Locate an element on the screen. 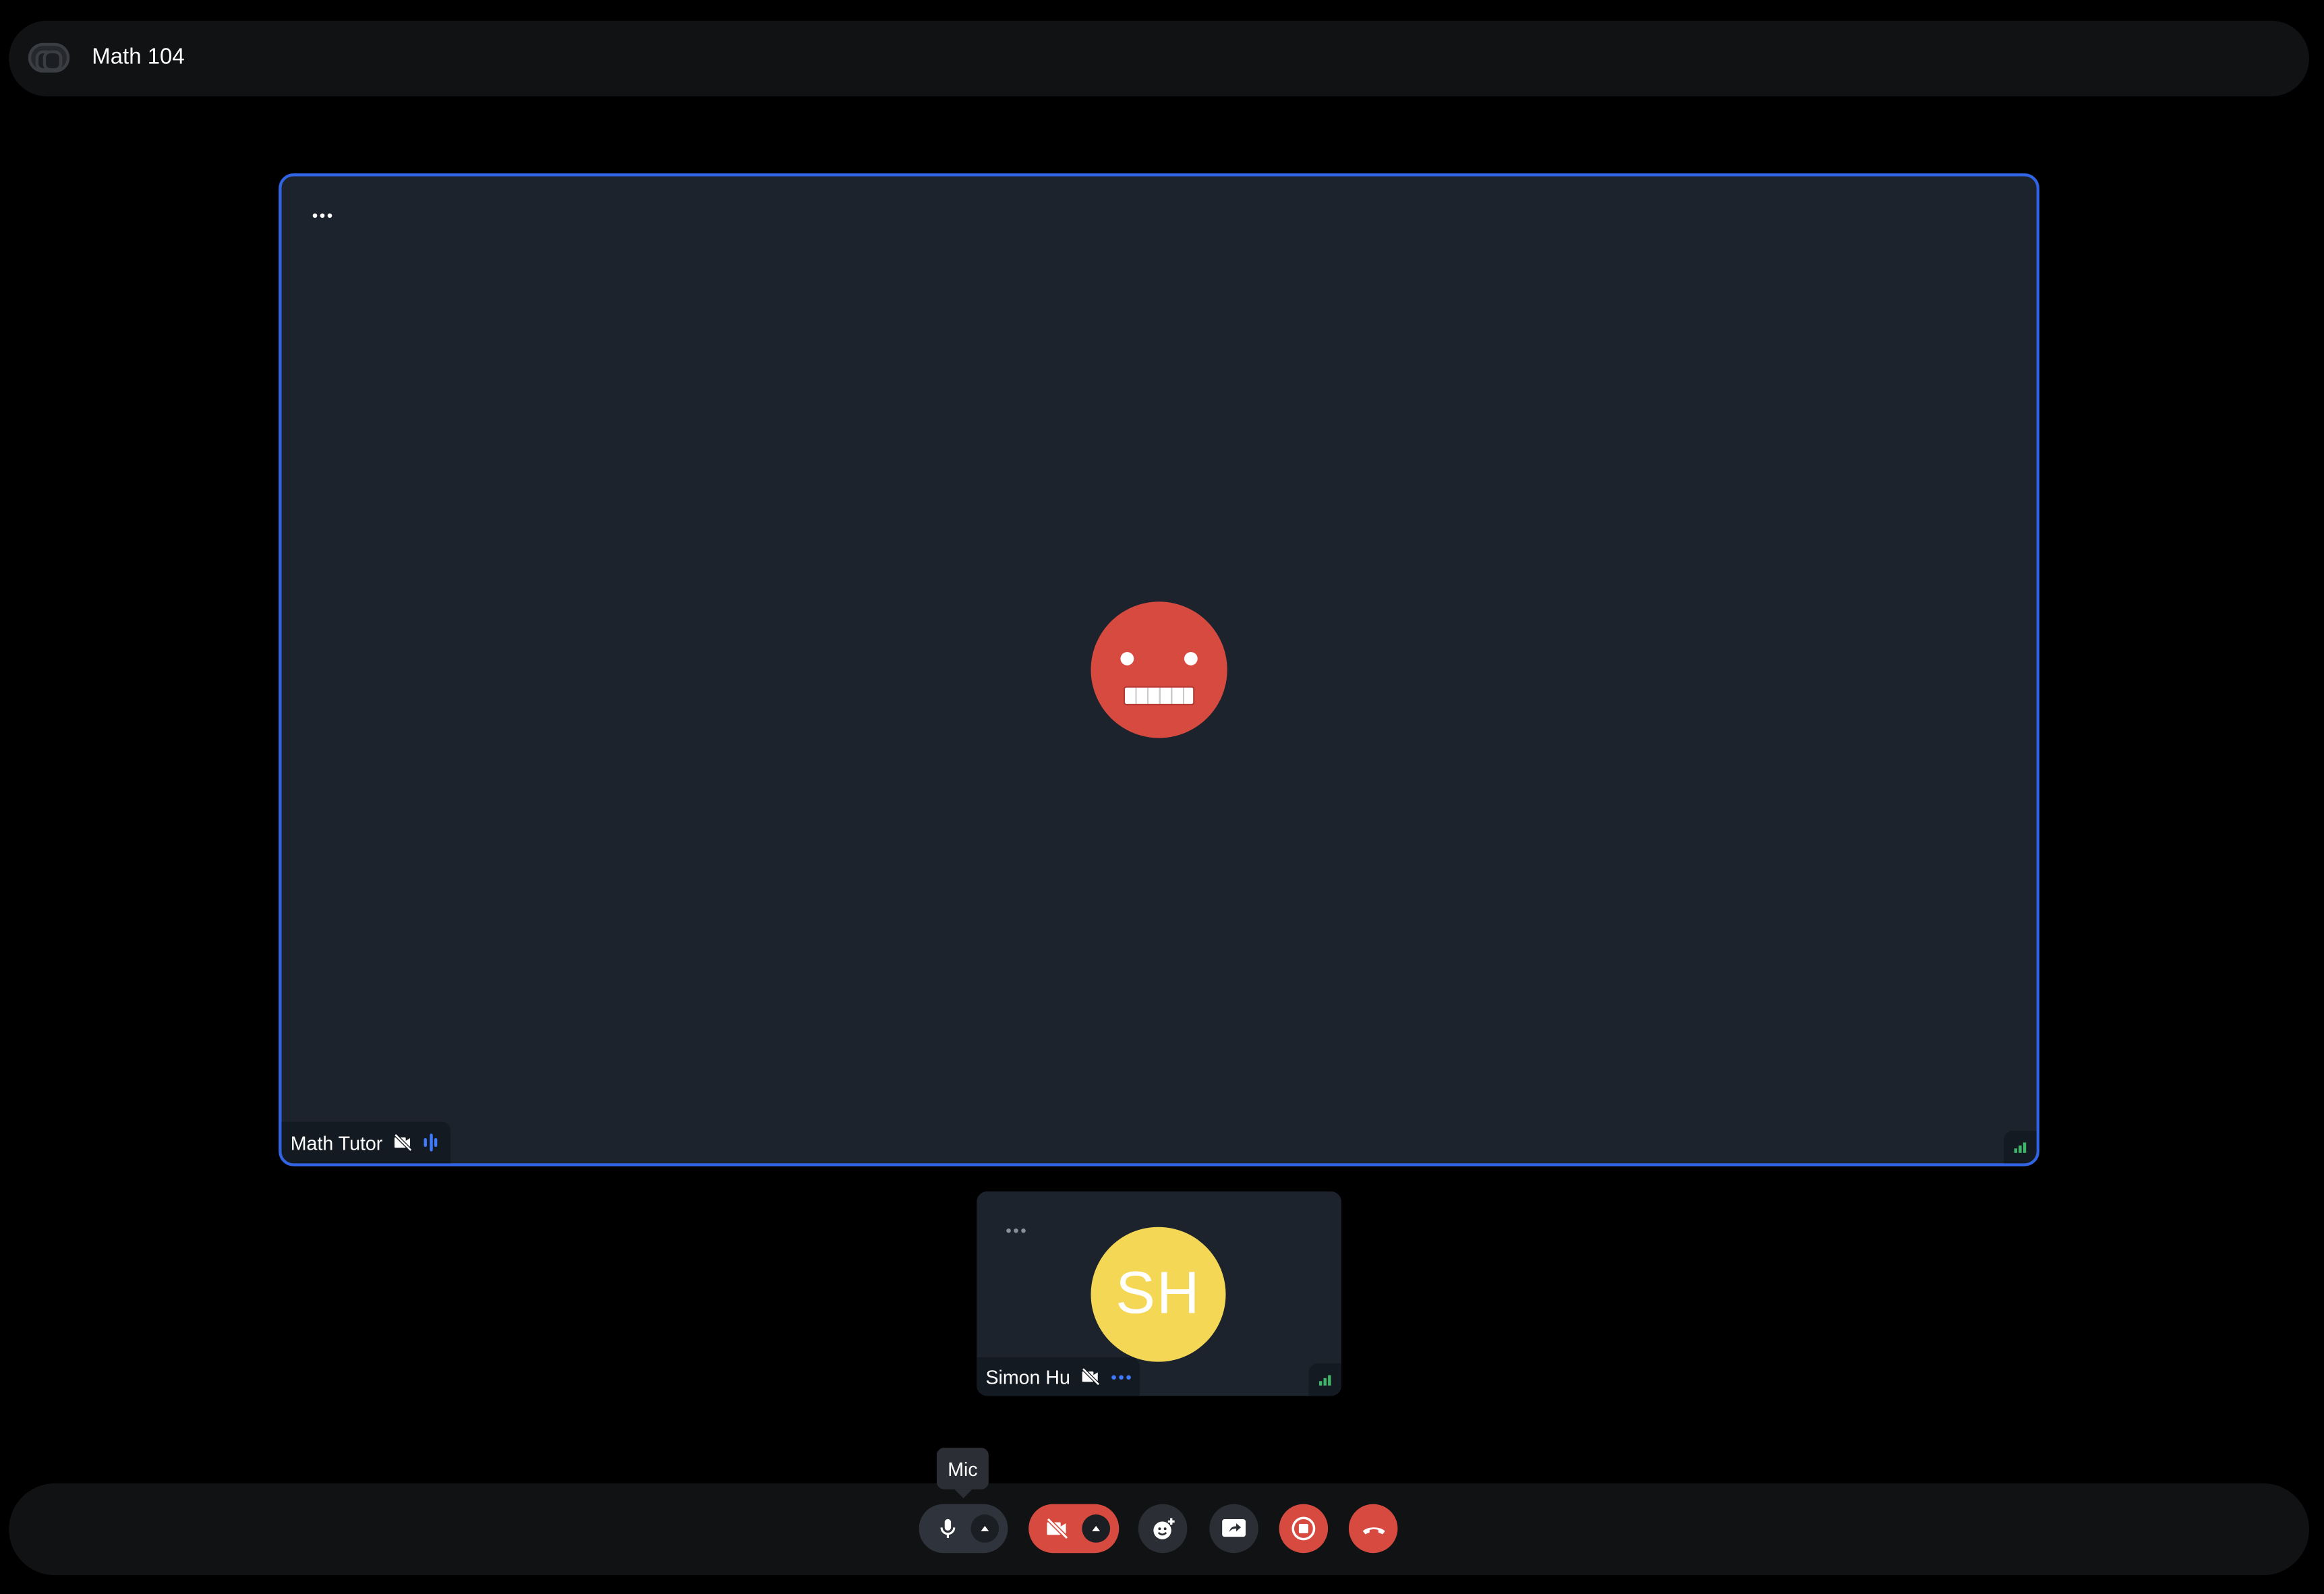 The image size is (2324, 1594). mic-options-button is located at coordinates (984, 1529).